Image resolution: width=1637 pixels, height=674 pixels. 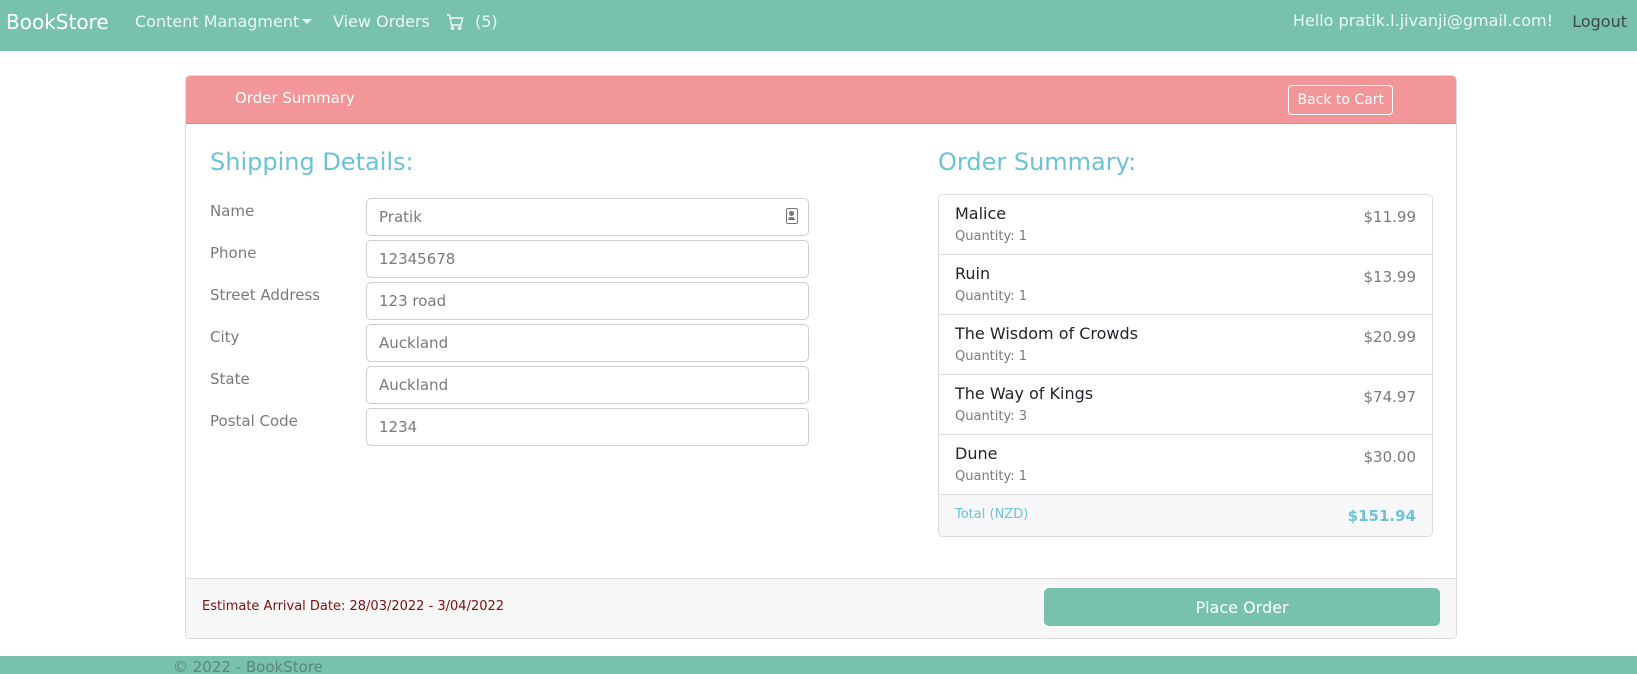 What do you see at coordinates (587, 427) in the screenshot?
I see `postal-code-field` at bounding box center [587, 427].